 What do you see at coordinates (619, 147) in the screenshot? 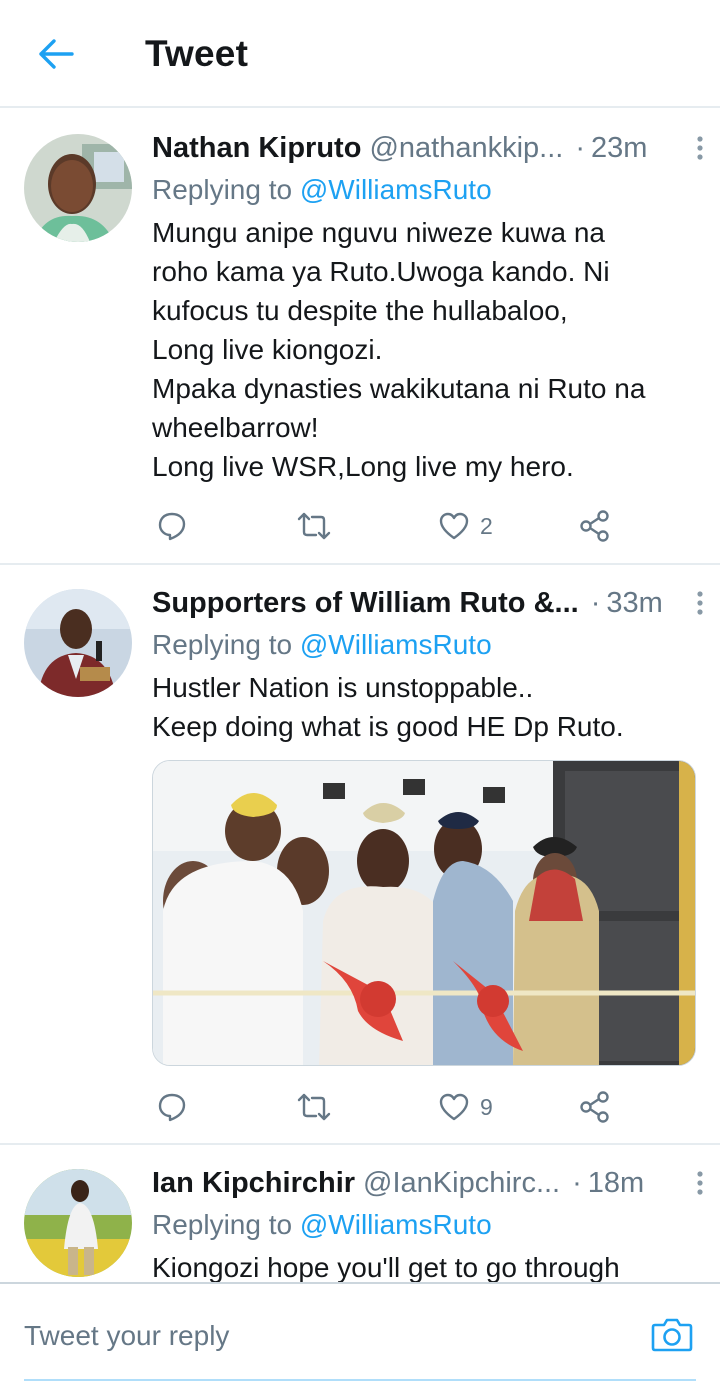
I see `timestamp: 23m` at bounding box center [619, 147].